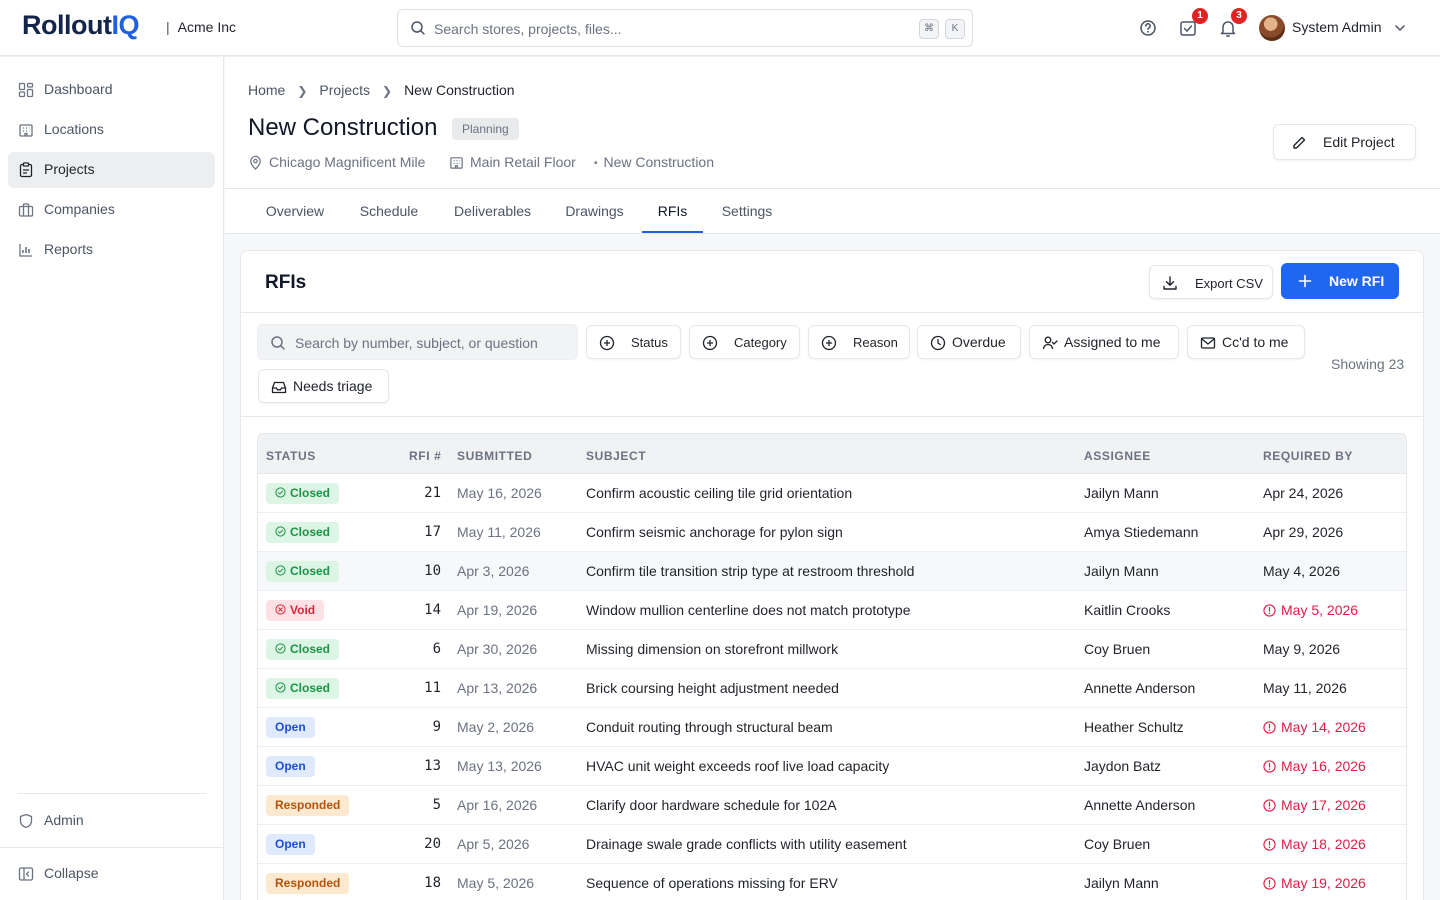 This screenshot has width=1440, height=900. I want to click on collapse-panel-icon, so click(26, 874).